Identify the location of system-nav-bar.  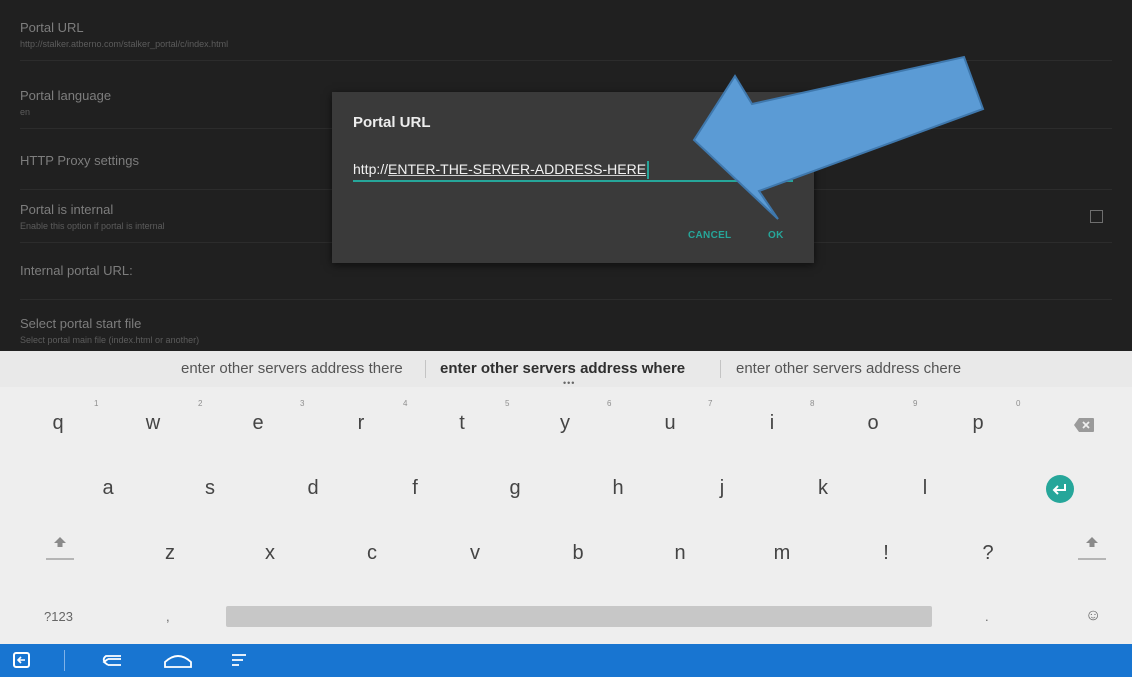
(566, 660).